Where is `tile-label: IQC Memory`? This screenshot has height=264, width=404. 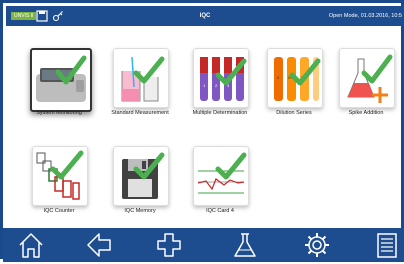 tile-label: IQC Memory is located at coordinates (140, 211).